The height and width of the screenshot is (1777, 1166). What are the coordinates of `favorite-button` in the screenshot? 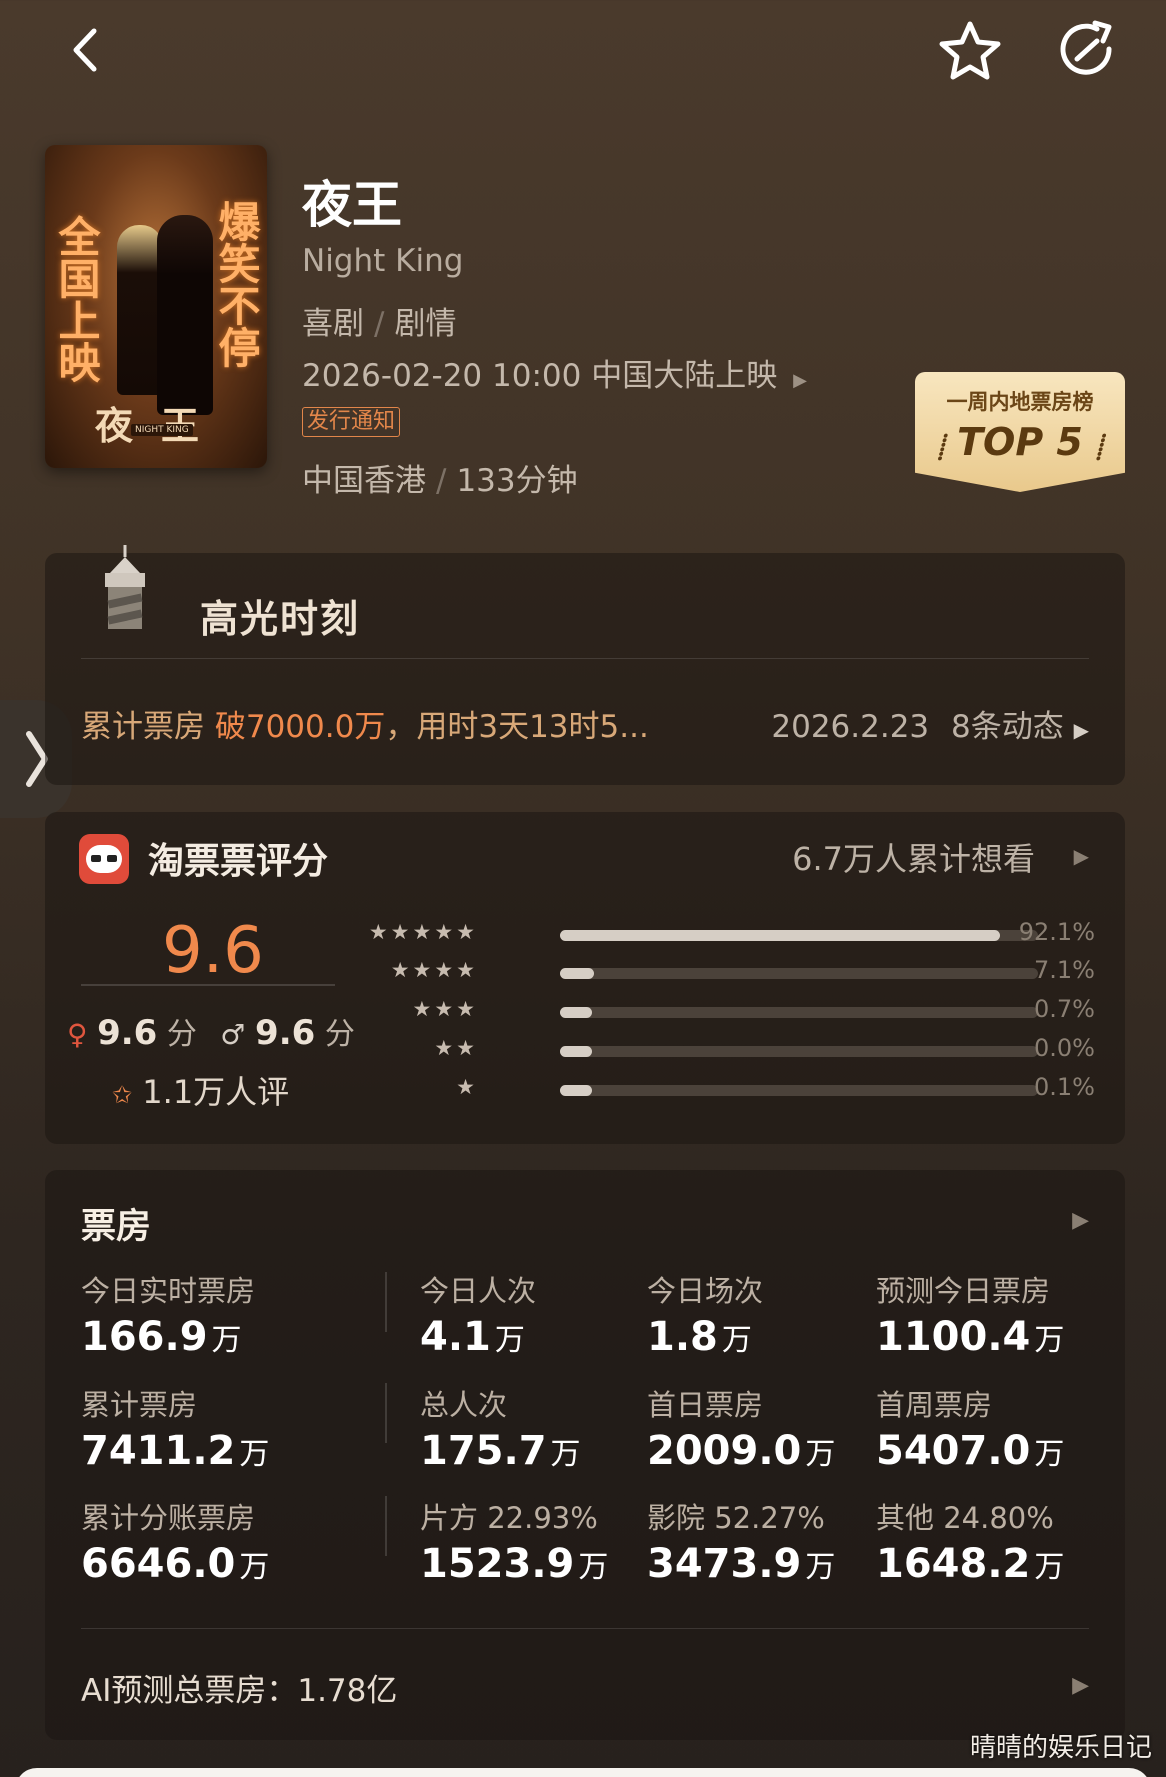 It's located at (970, 51).